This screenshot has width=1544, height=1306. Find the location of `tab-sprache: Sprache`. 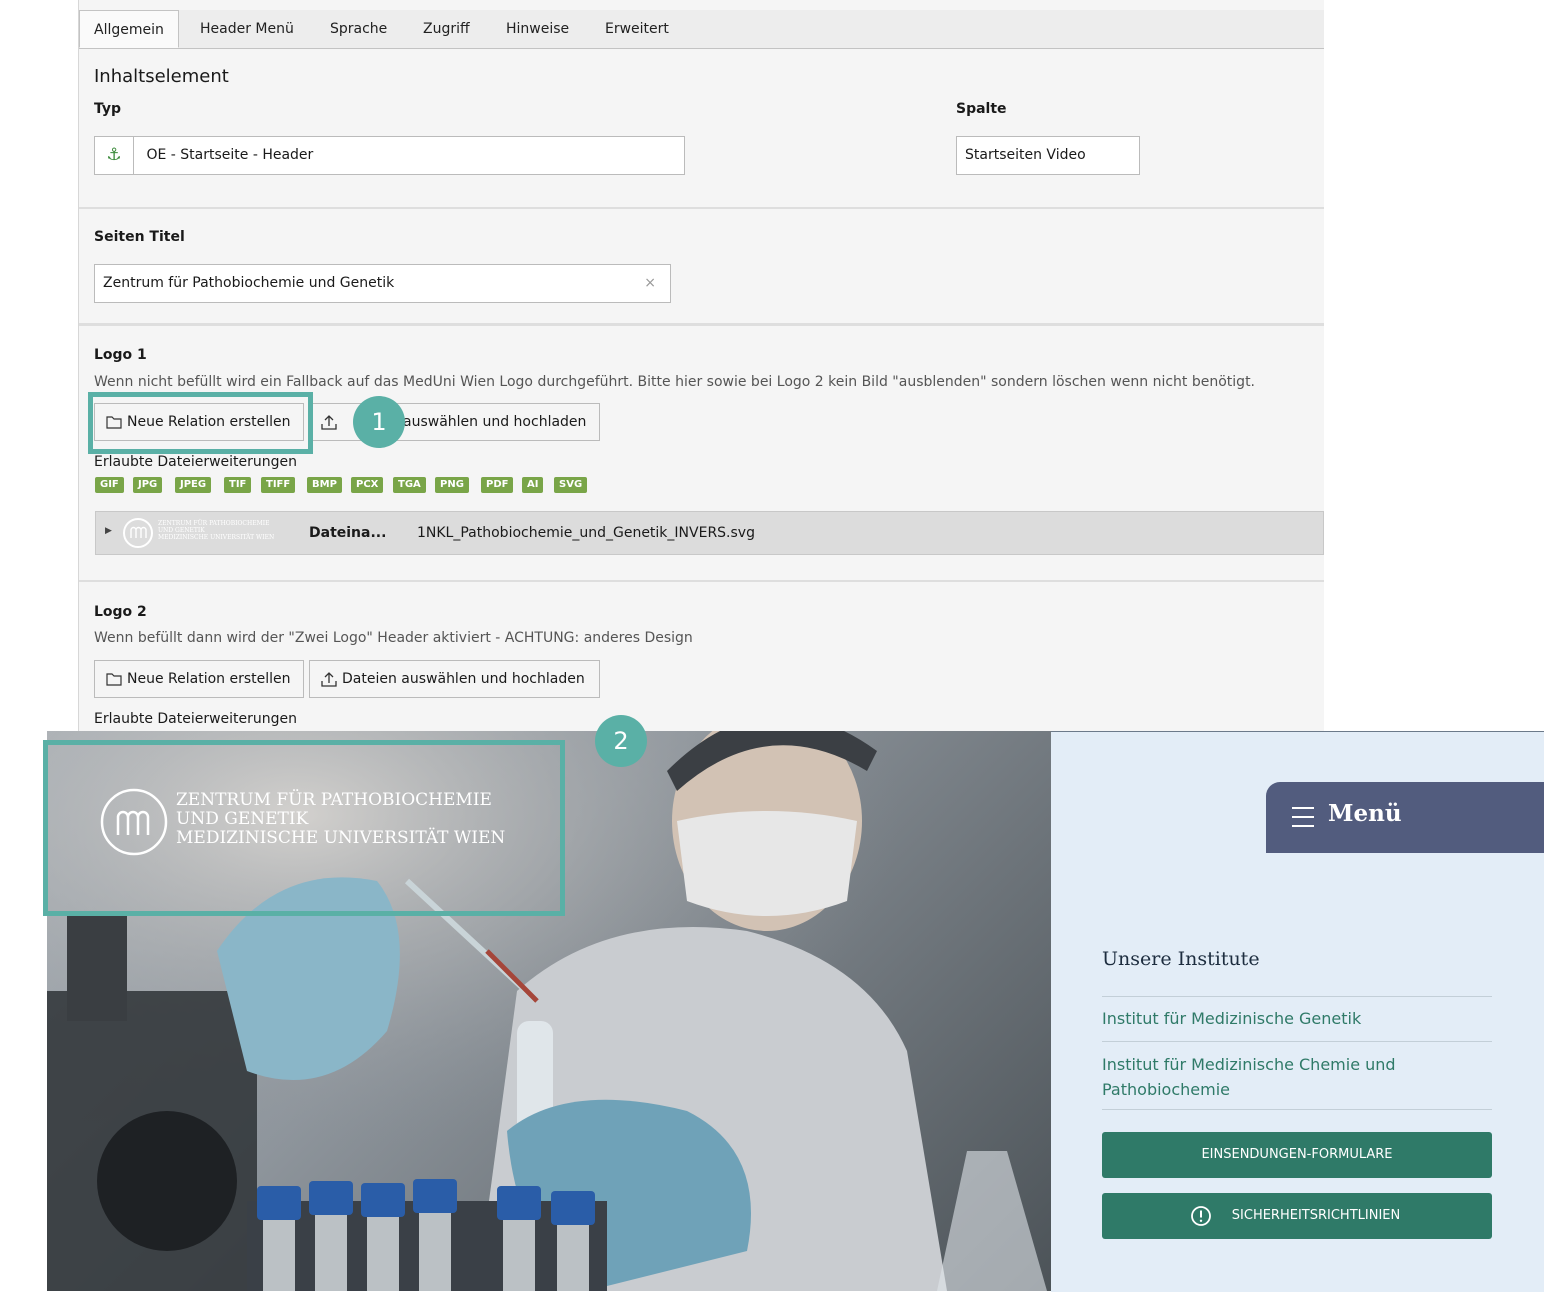

tab-sprache: Sprache is located at coordinates (358, 29).